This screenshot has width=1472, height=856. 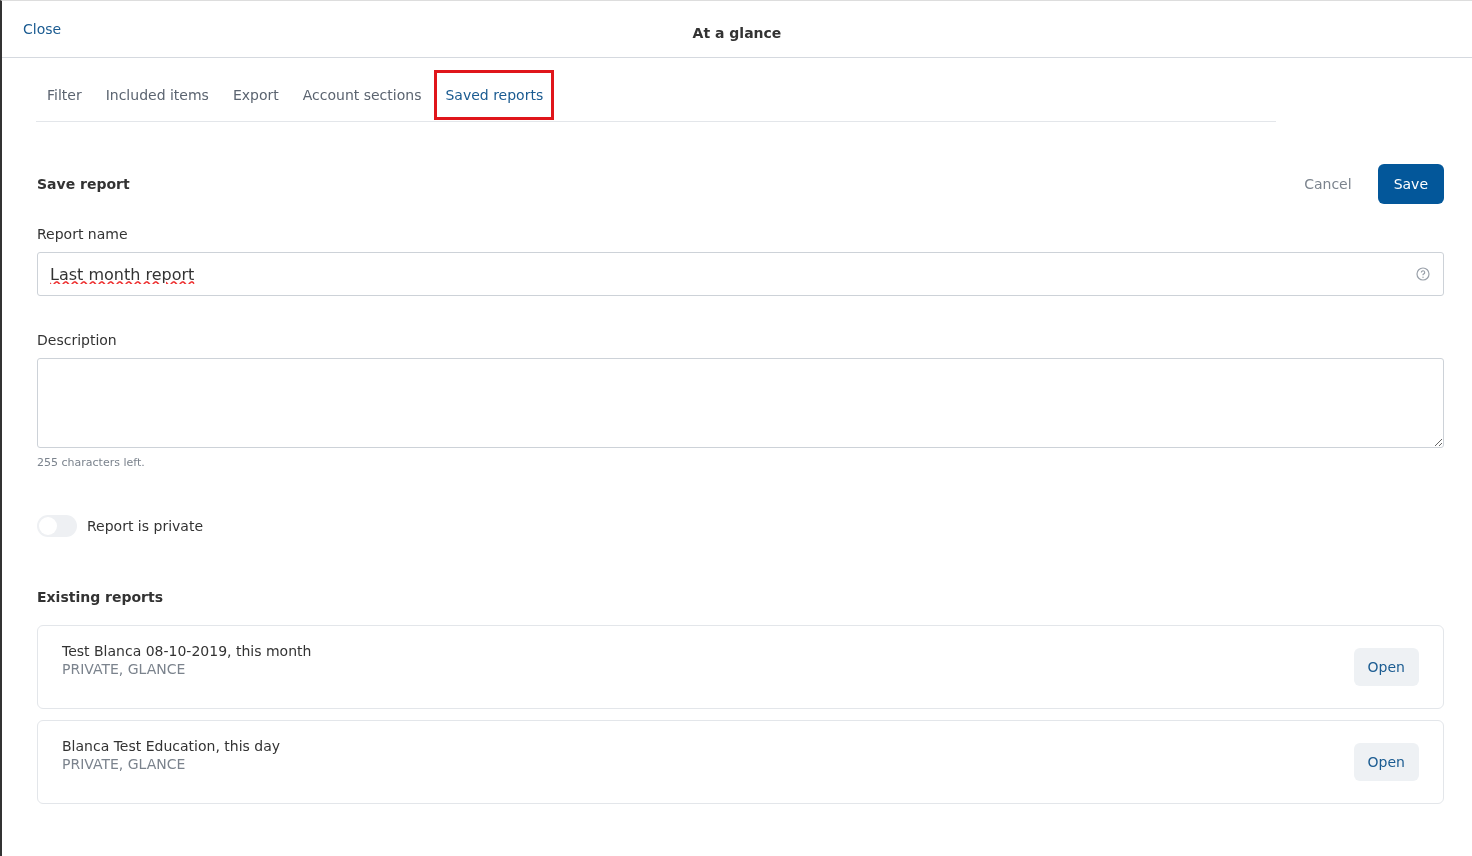 I want to click on toggle-label: Report is private, so click(x=145, y=526).